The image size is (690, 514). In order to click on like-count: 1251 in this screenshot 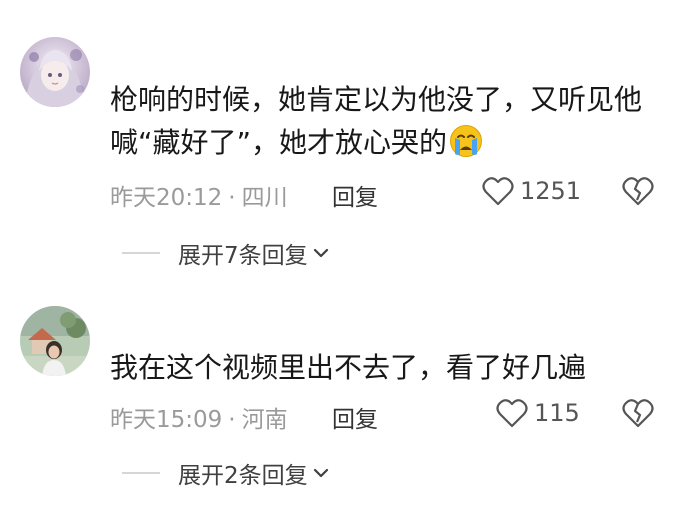, I will do `click(551, 191)`.